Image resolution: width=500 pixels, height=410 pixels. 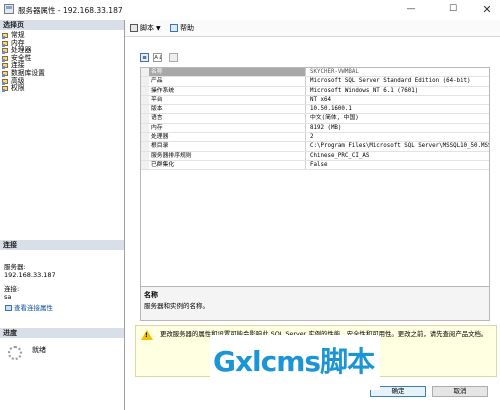 What do you see at coordinates (312, 137) in the screenshot?
I see `property-value: 2` at bounding box center [312, 137].